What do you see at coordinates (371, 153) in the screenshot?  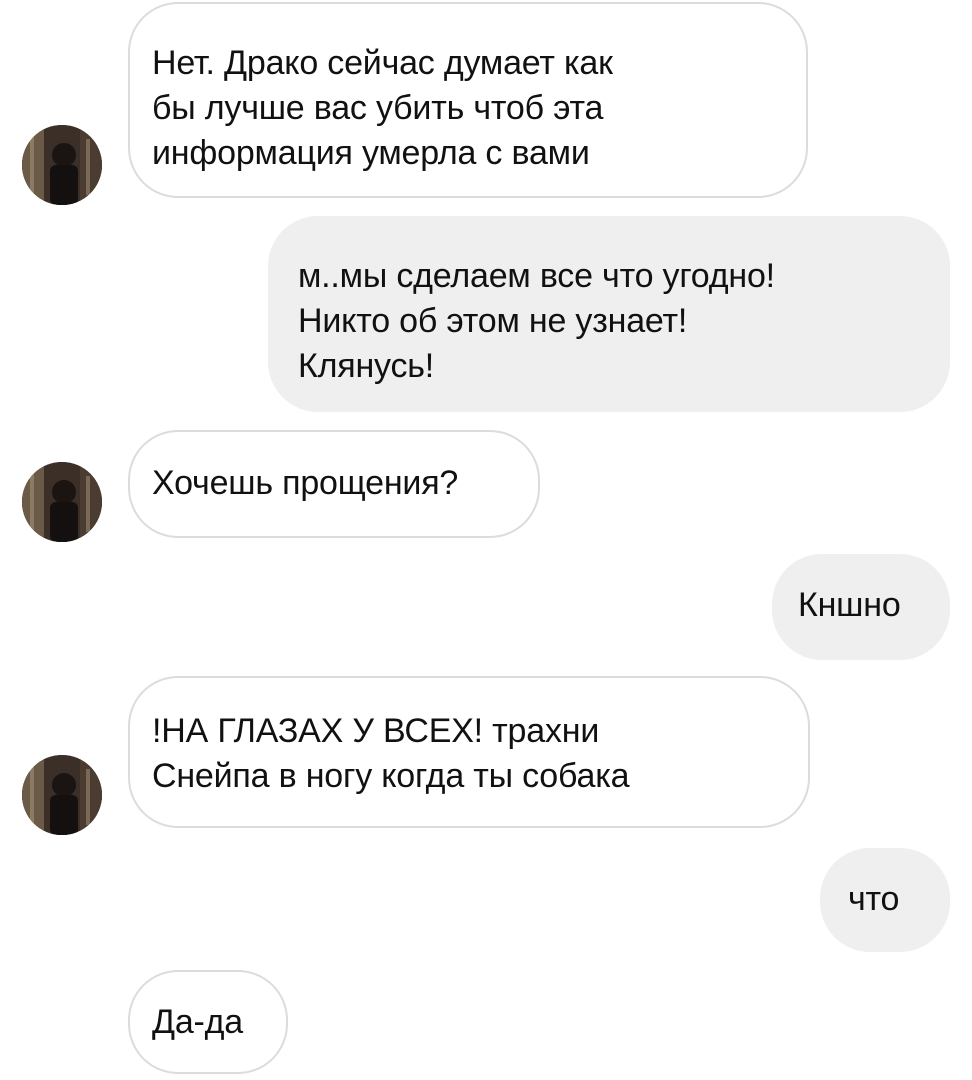 I see `message-text-line: информация умерла с вами` at bounding box center [371, 153].